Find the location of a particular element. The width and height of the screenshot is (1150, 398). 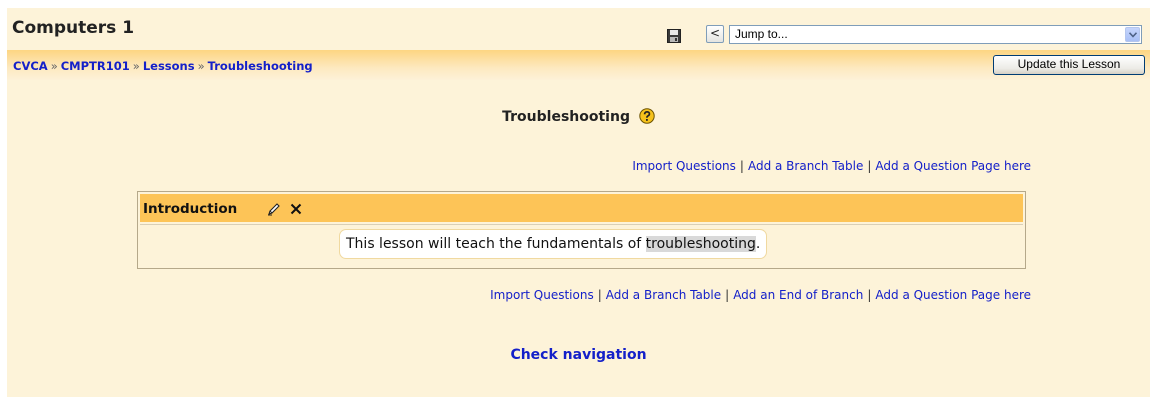

check-navigation-container: Check navigation is located at coordinates (578, 355).